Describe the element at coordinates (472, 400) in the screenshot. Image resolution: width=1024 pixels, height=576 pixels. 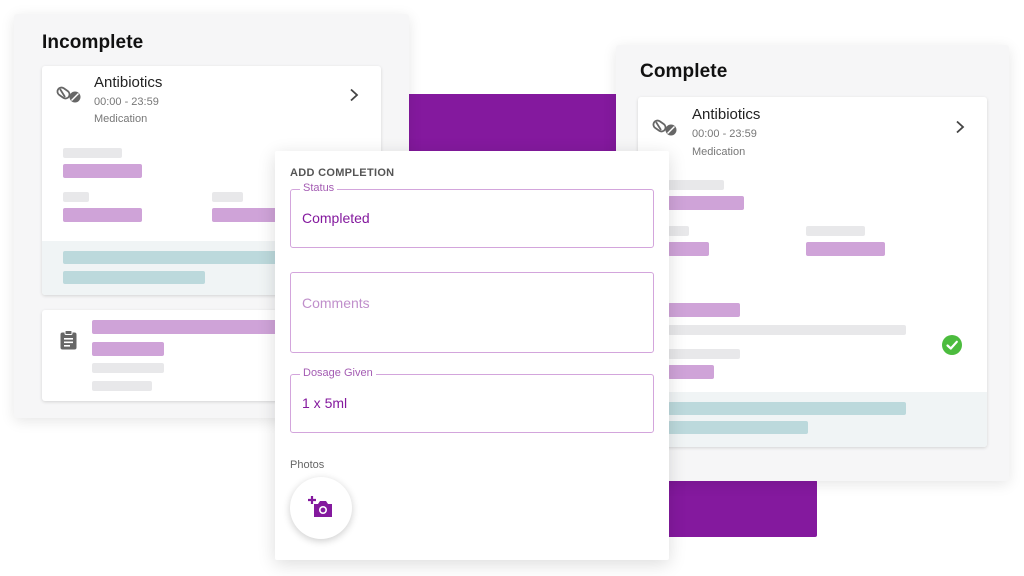
I see `dosage-field: Dosage Given 1 x 5ml` at that location.